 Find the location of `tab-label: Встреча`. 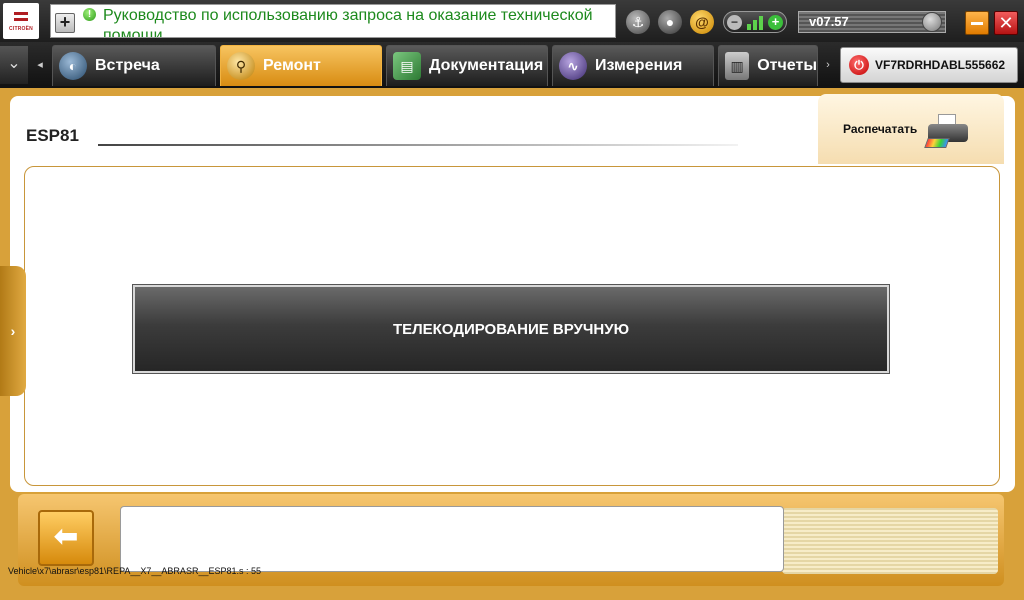

tab-label: Встреча is located at coordinates (127, 65).